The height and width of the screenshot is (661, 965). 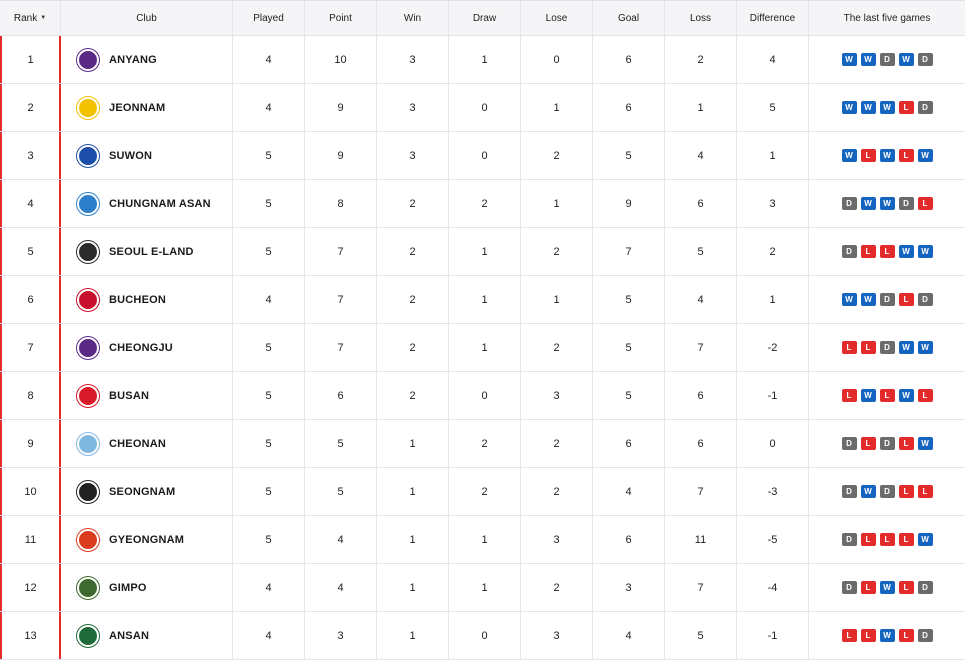 What do you see at coordinates (887, 347) in the screenshot?
I see `last-five-badges: LLDWW` at bounding box center [887, 347].